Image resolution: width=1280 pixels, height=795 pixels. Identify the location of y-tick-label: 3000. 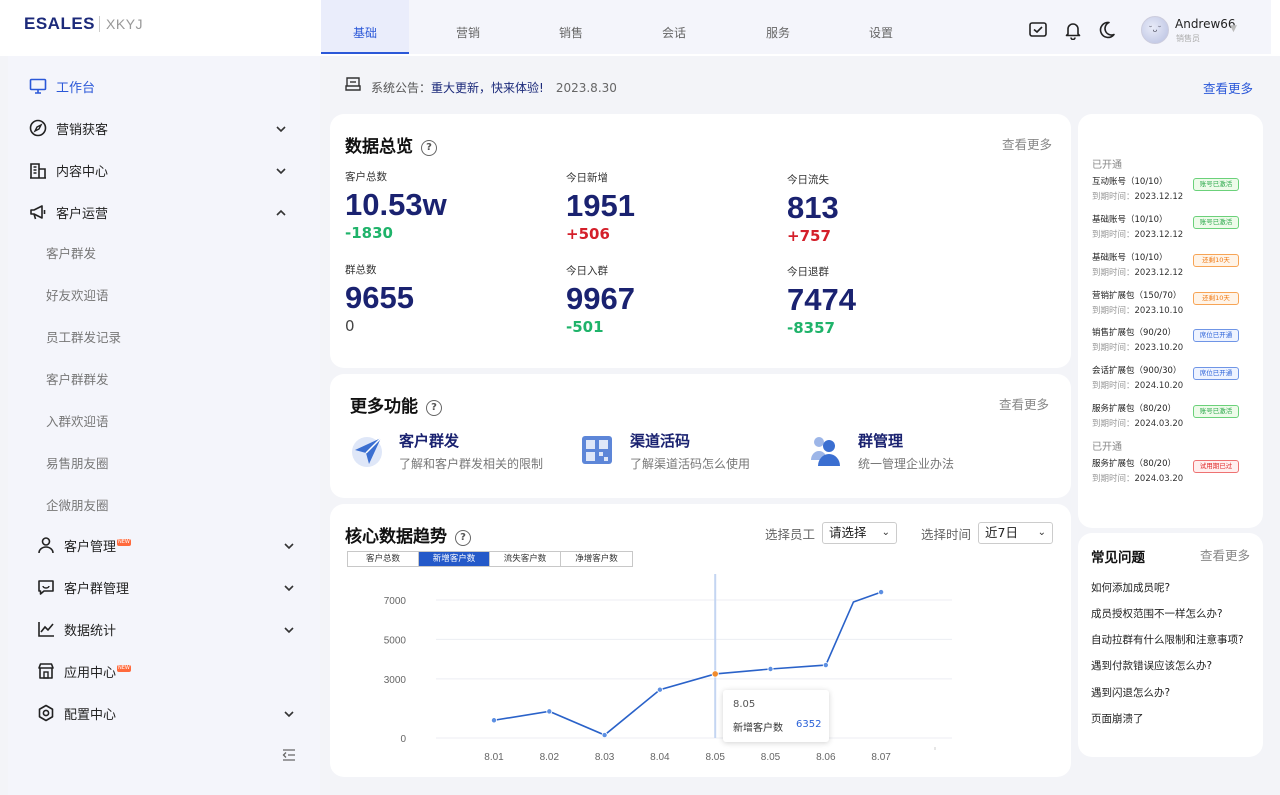
(395, 680).